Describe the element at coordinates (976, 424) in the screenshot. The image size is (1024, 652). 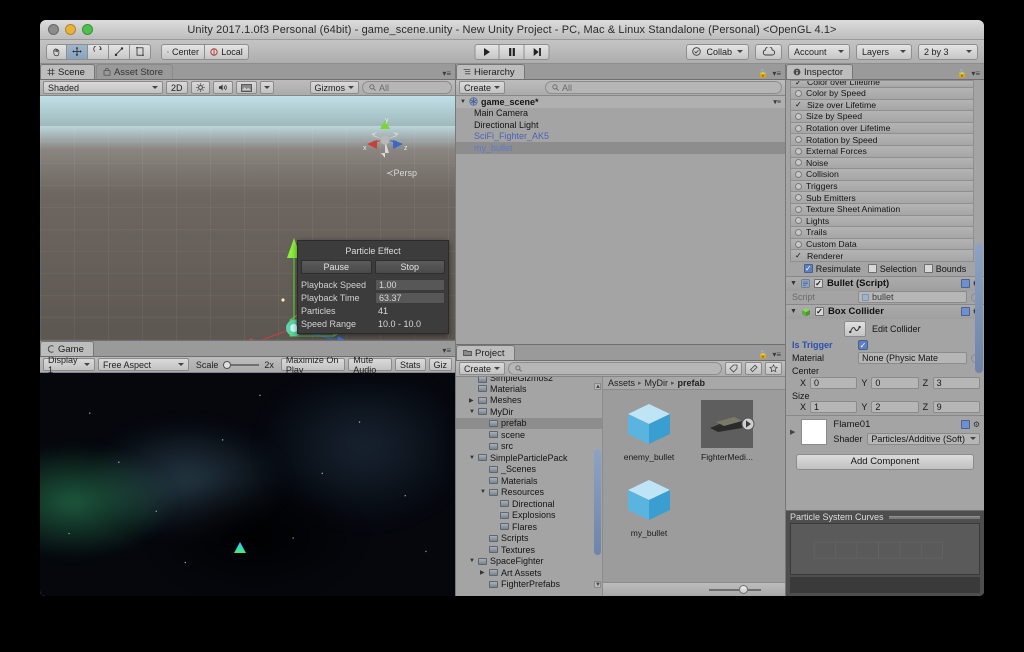
I see `gear-icon: ⚙` at that location.